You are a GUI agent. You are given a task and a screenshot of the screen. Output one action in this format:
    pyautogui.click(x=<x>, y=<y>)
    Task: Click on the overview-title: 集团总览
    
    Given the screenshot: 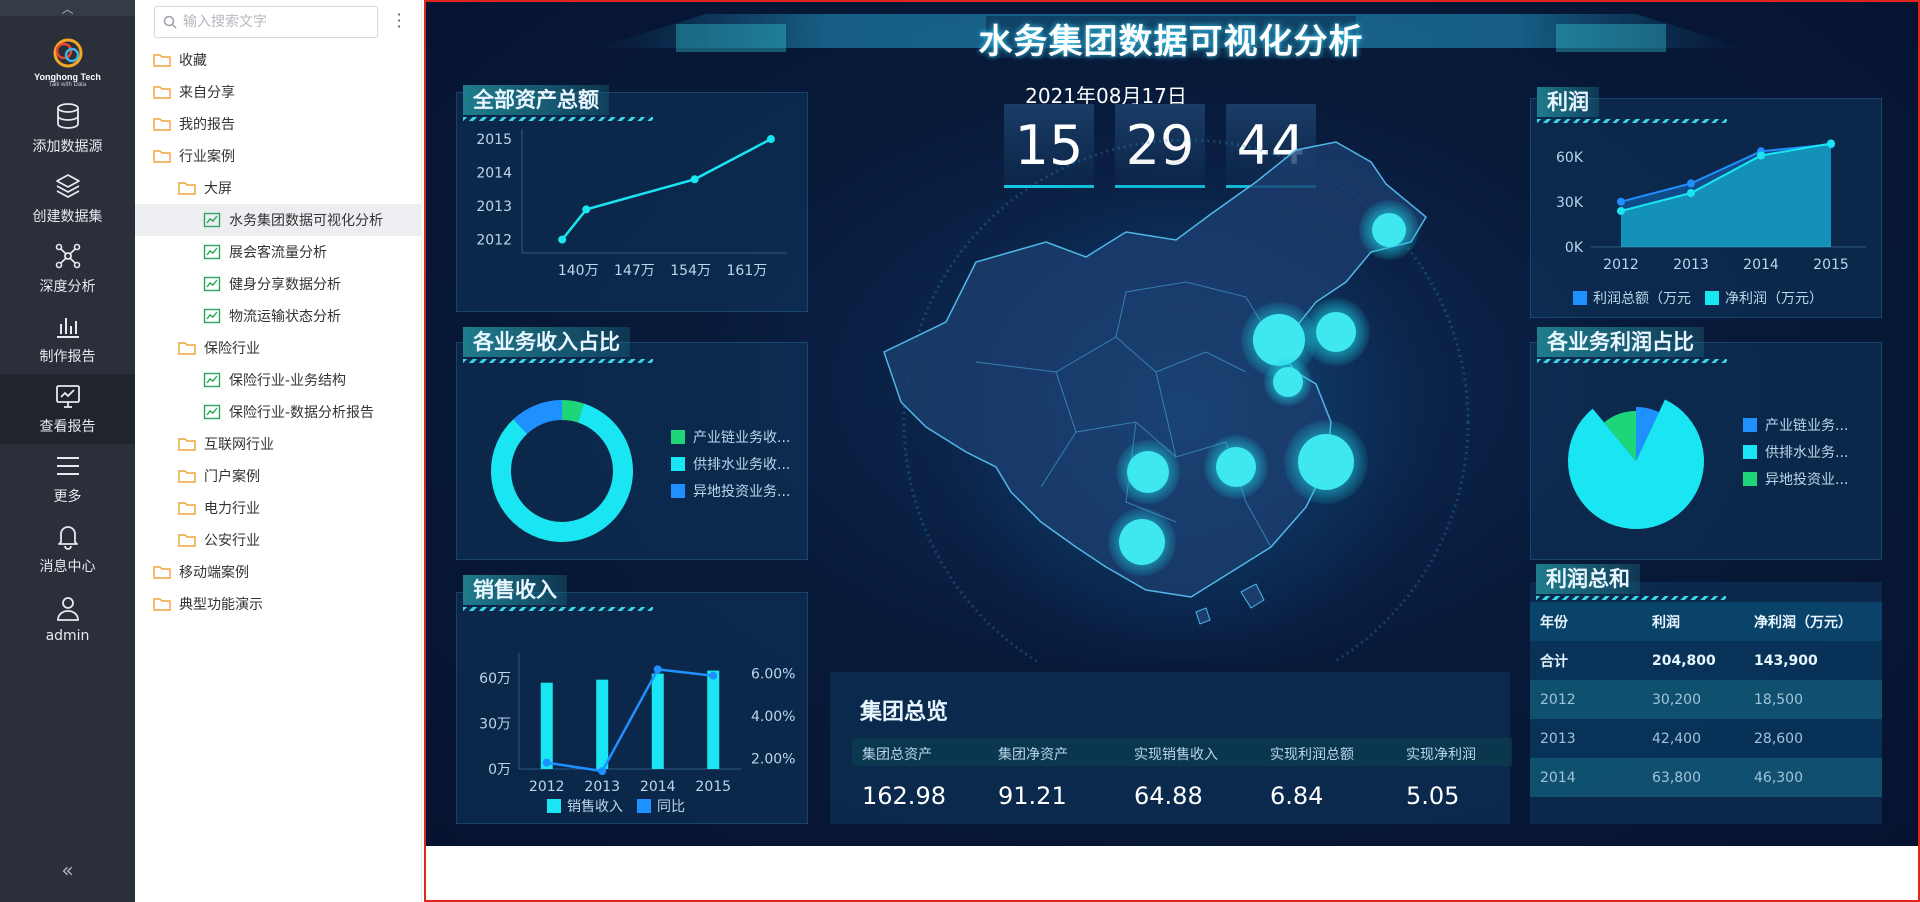 What is the action you would take?
    pyautogui.click(x=904, y=712)
    